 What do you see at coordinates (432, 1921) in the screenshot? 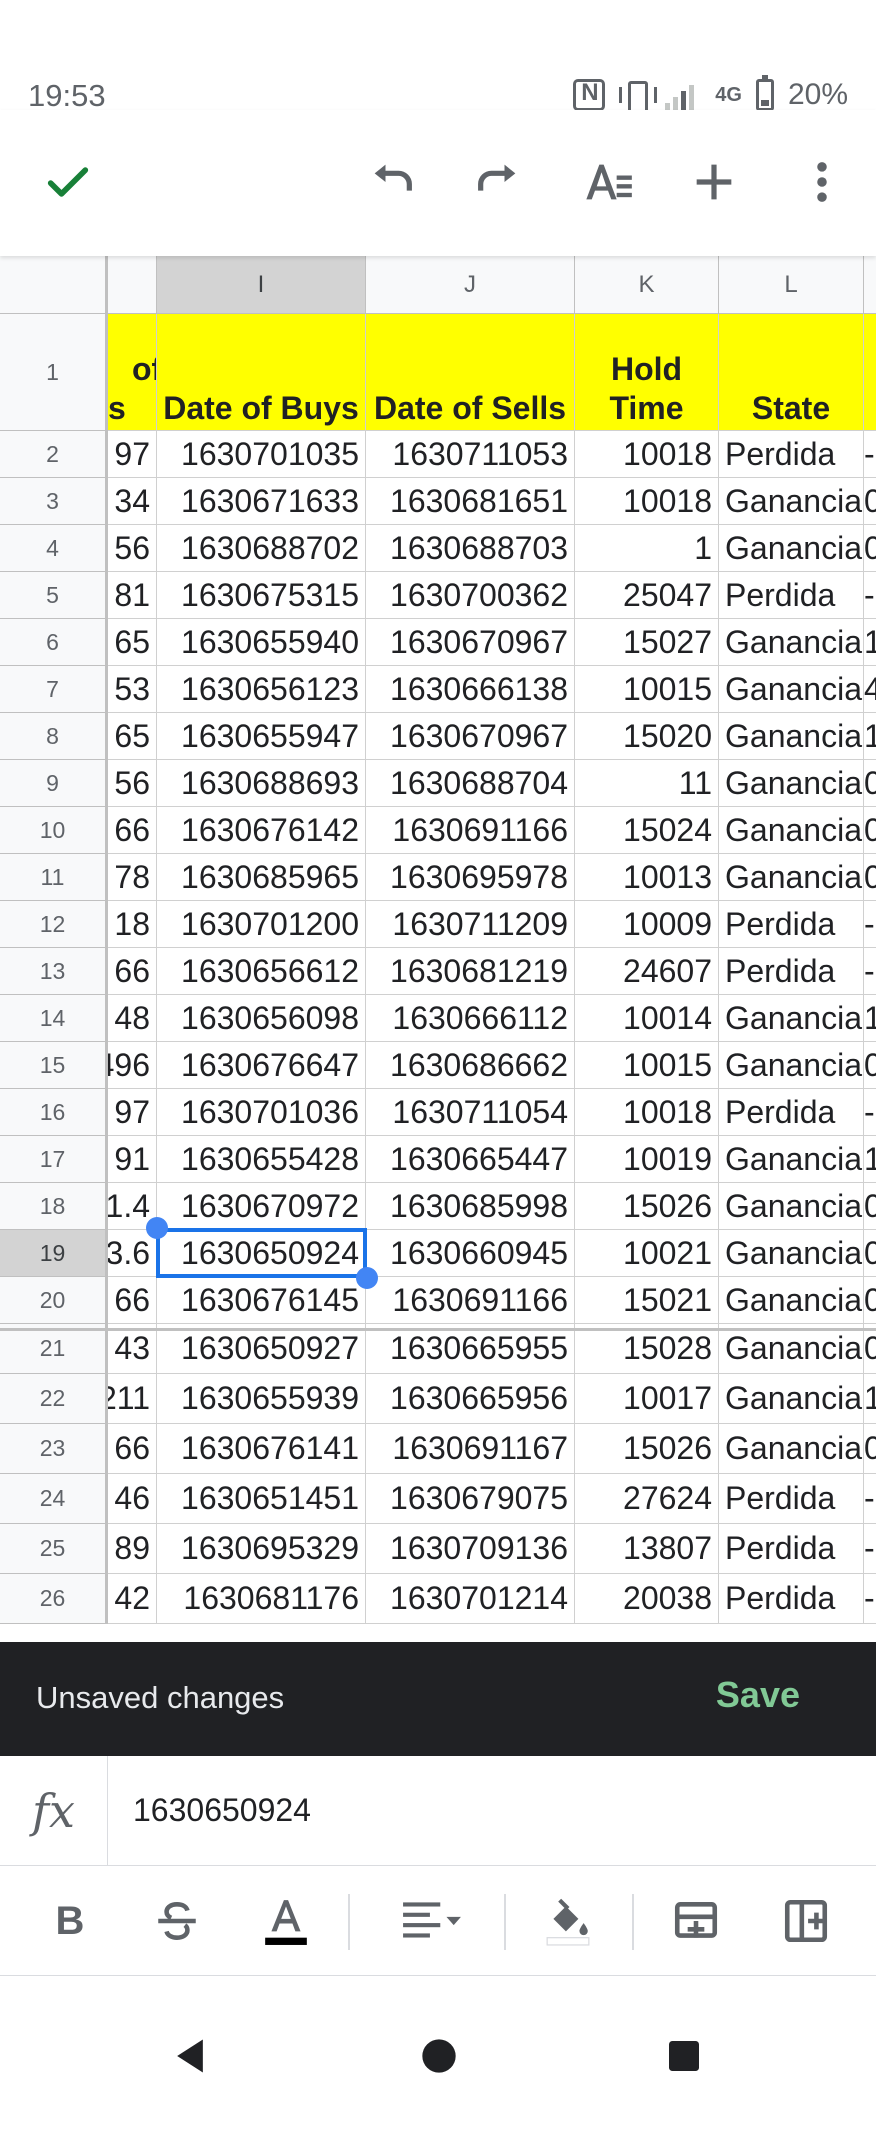
I see `align-dropdown-icon` at bounding box center [432, 1921].